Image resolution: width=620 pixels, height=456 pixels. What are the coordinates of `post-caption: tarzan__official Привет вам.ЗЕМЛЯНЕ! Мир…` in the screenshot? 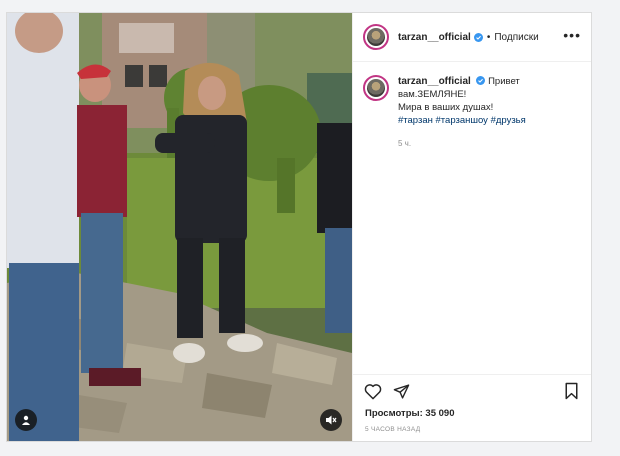 It's located at (472, 112).